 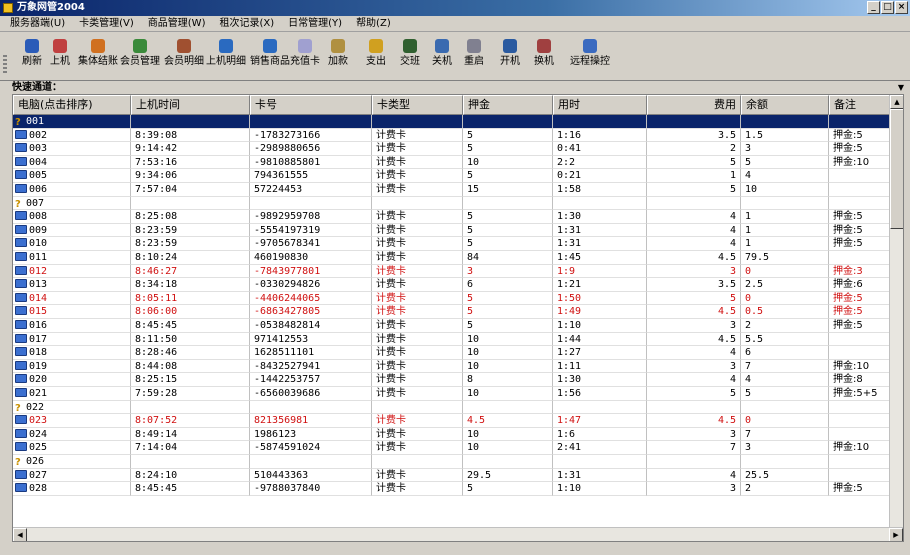 I want to click on table-row: ? 001, so click(x=458, y=122).